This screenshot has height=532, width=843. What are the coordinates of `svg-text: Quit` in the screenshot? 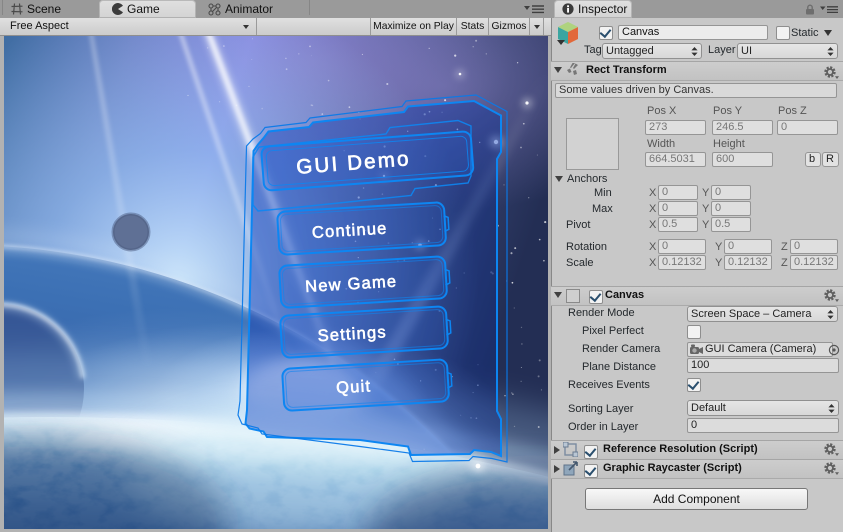 It's located at (354, 387).